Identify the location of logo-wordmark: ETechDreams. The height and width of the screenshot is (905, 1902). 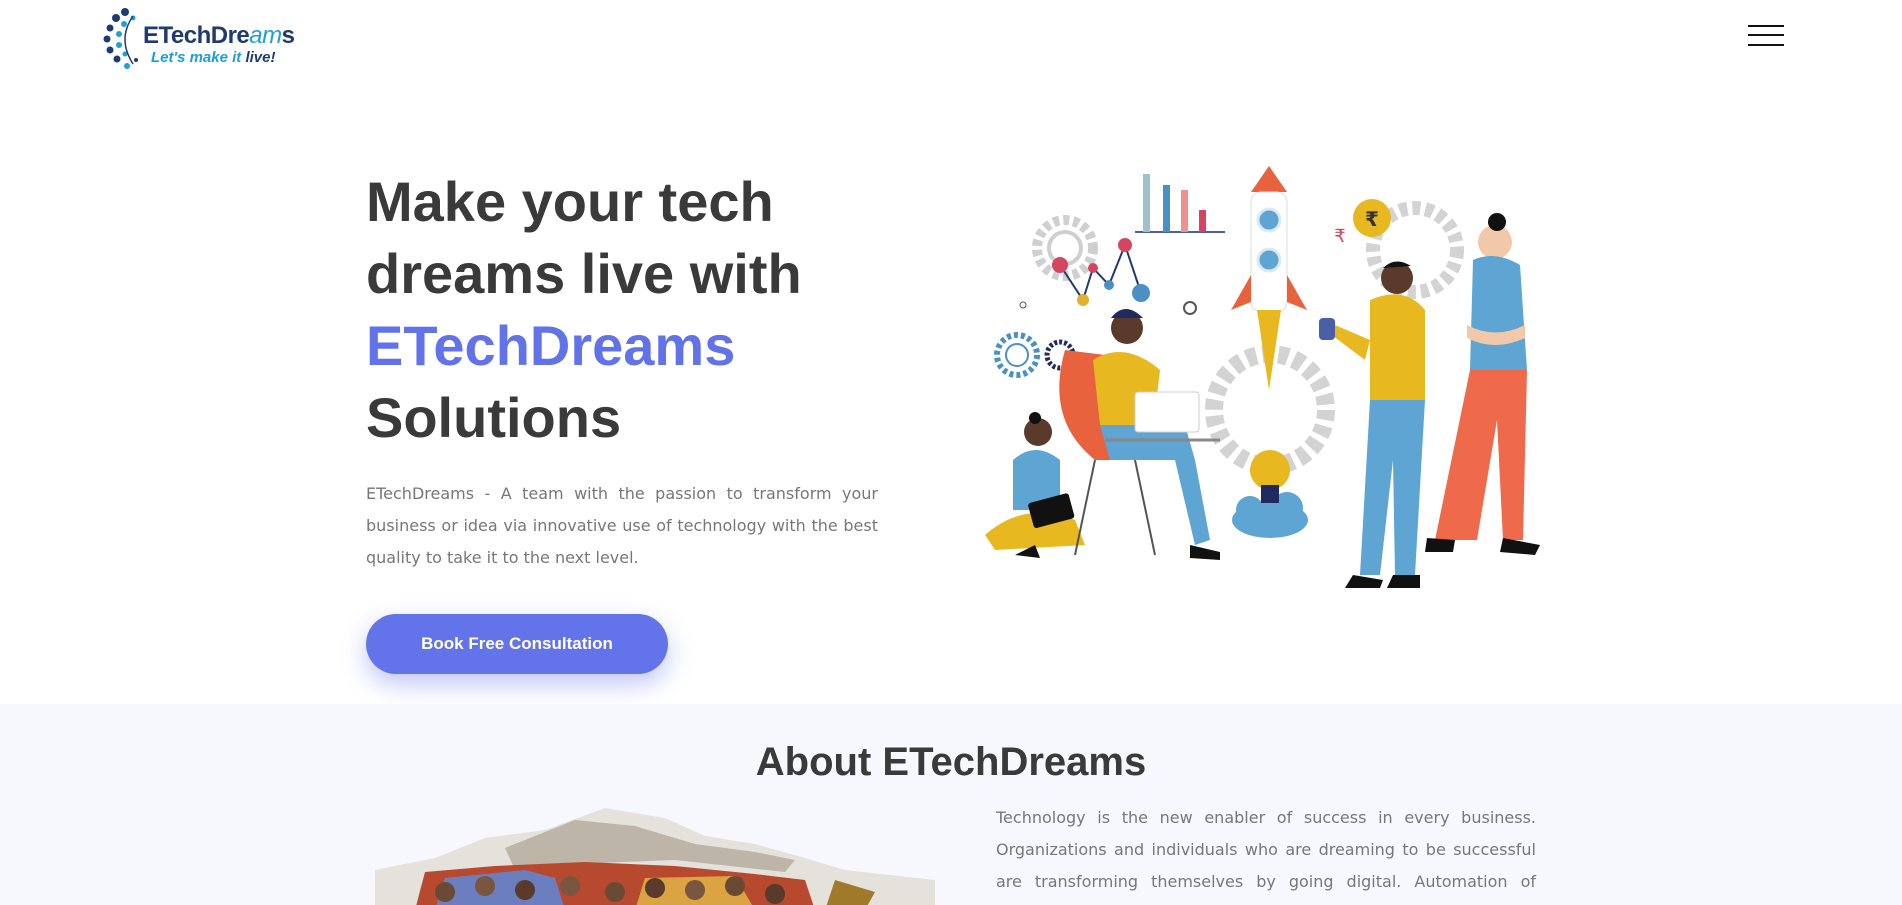
(219, 36).